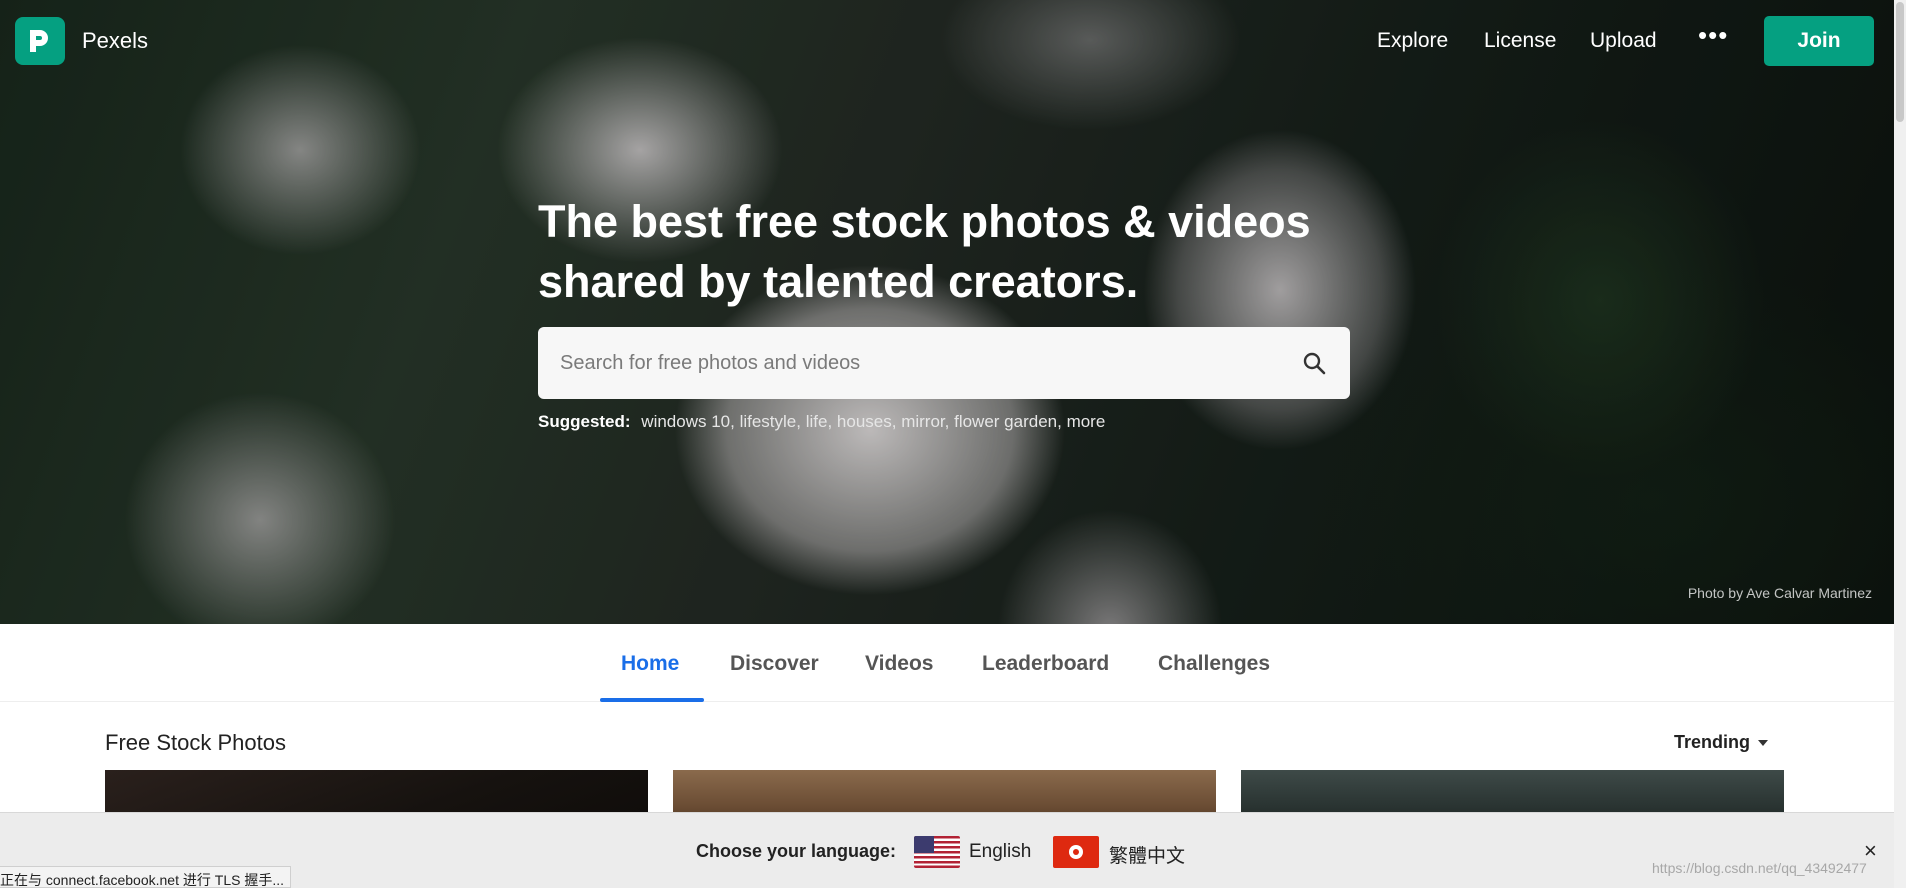 The image size is (1906, 888). I want to click on nav-link-explore: Explore, so click(1412, 41).